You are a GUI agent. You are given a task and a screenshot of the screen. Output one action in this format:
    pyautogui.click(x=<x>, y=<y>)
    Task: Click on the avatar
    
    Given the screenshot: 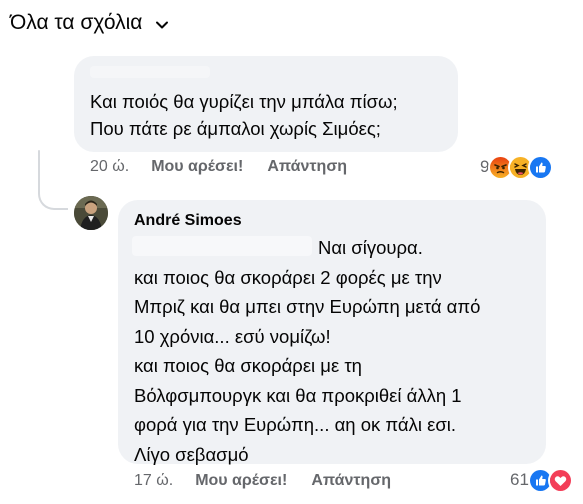 What is the action you would take?
    pyautogui.click(x=91, y=213)
    